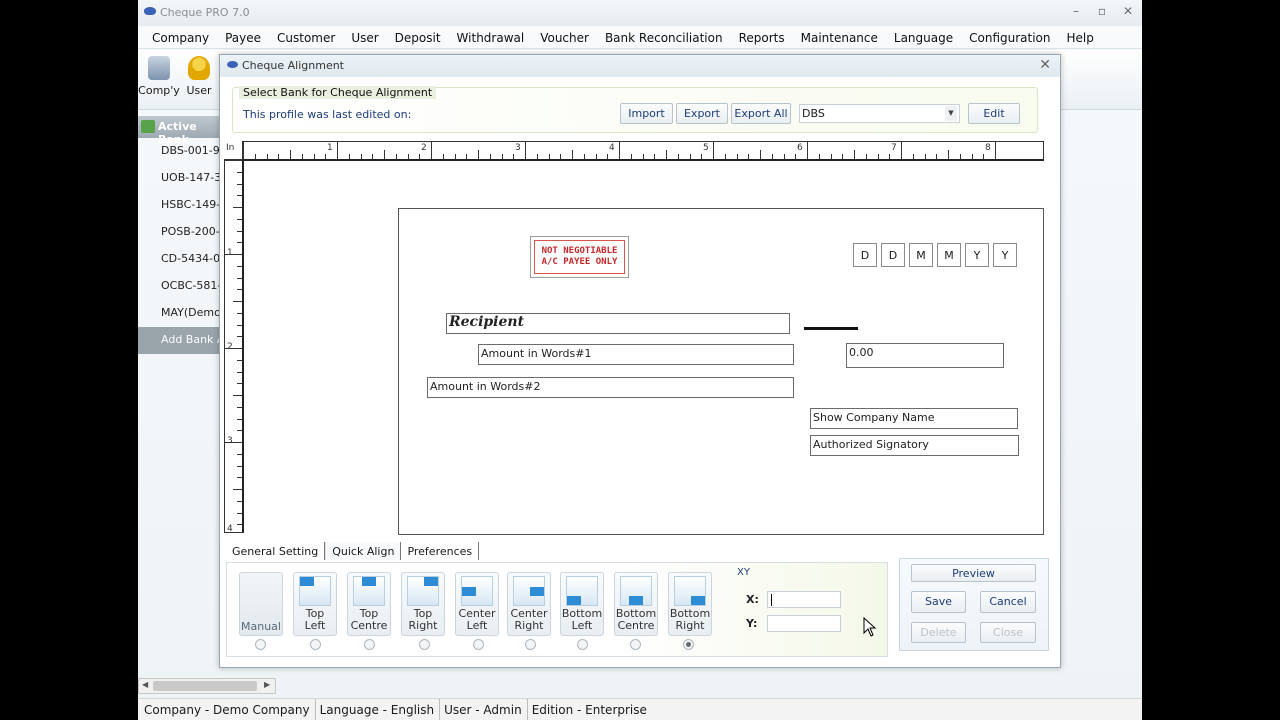 The height and width of the screenshot is (720, 1280). I want to click on chevron-down-icon: ▼, so click(951, 113).